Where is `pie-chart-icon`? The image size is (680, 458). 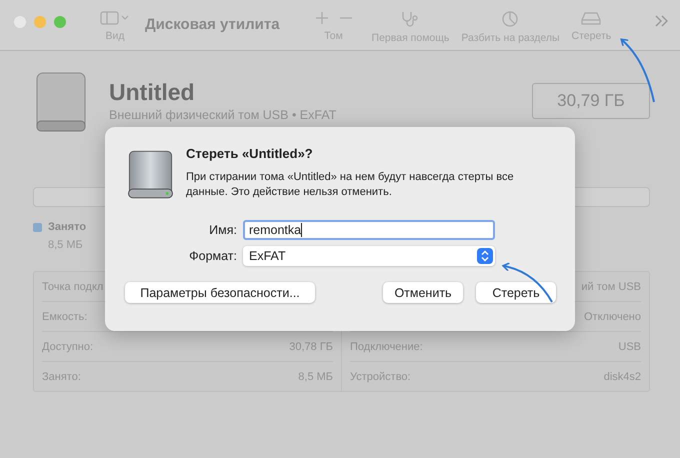 pie-chart-icon is located at coordinates (510, 19).